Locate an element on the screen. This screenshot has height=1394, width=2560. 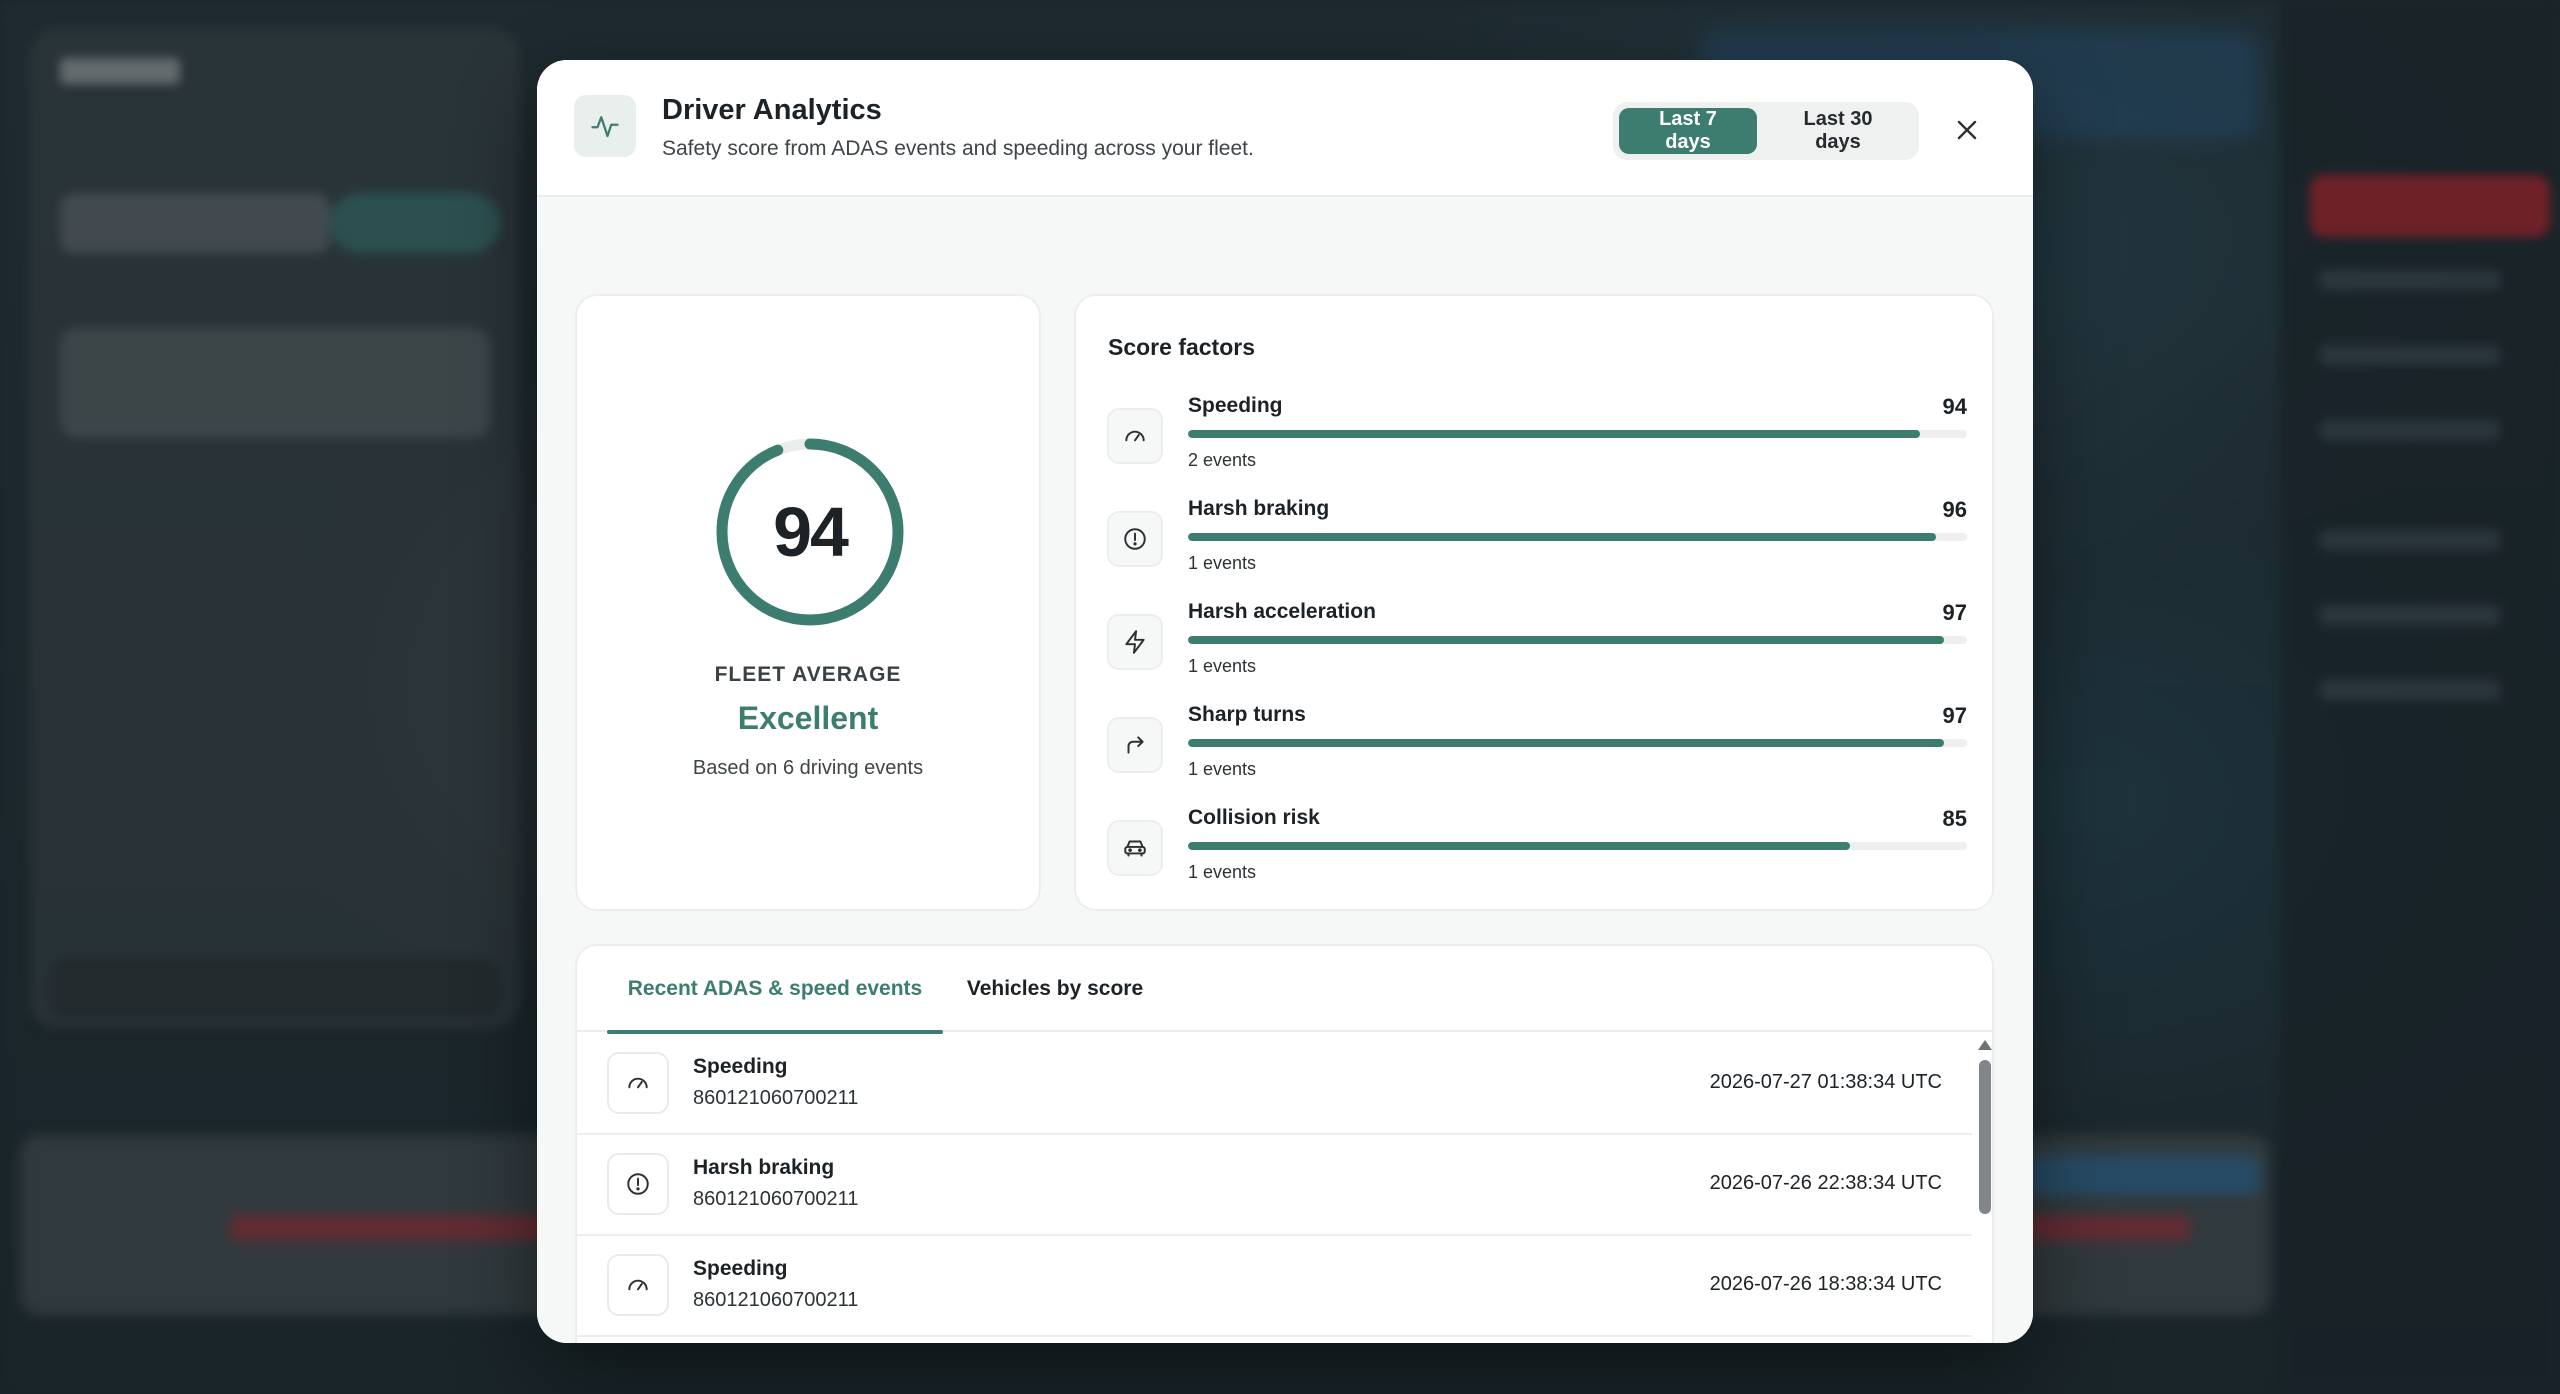
factor-harsh-braking: Harsh braking 96 1 events is located at coordinates (1537, 542).